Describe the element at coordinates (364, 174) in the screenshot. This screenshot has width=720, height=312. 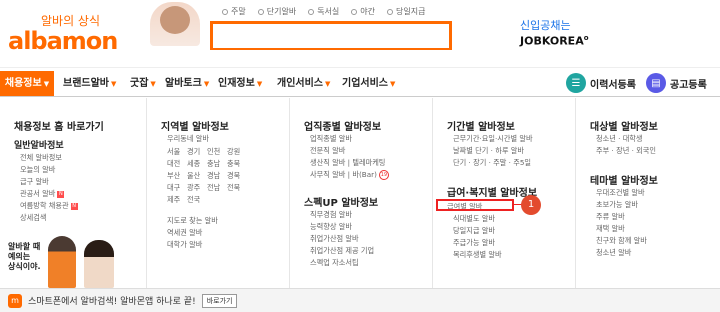
I see `bar-link: 바(Bar)` at that location.